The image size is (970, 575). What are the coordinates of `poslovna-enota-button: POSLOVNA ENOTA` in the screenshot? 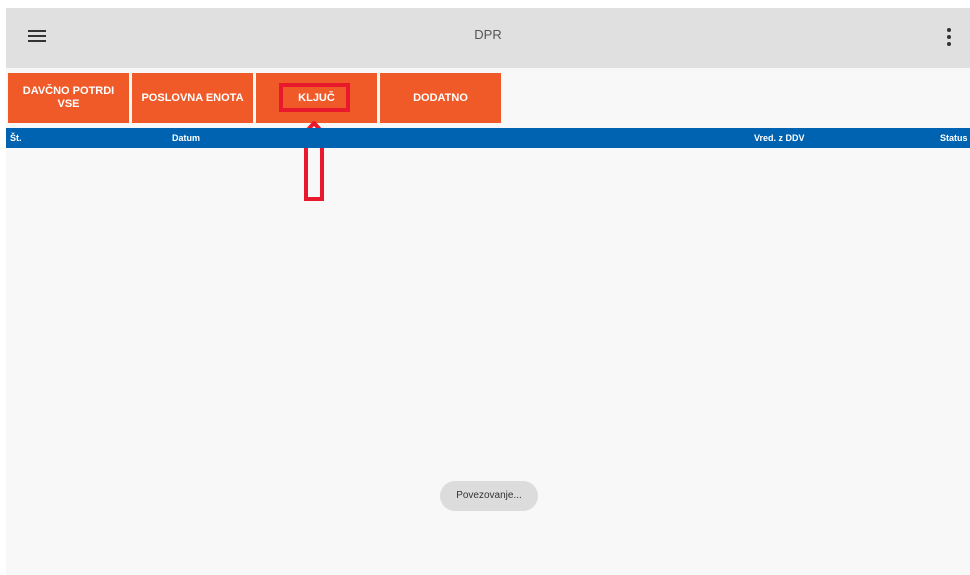 It's located at (192, 98).